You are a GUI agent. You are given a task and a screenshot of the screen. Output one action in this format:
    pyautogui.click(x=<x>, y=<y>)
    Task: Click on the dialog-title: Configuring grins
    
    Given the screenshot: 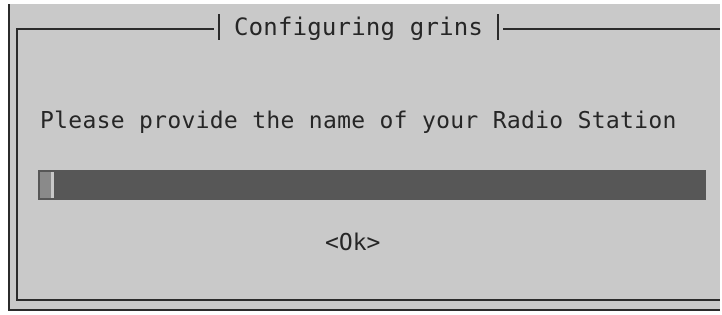 What is the action you would take?
    pyautogui.click(x=359, y=27)
    